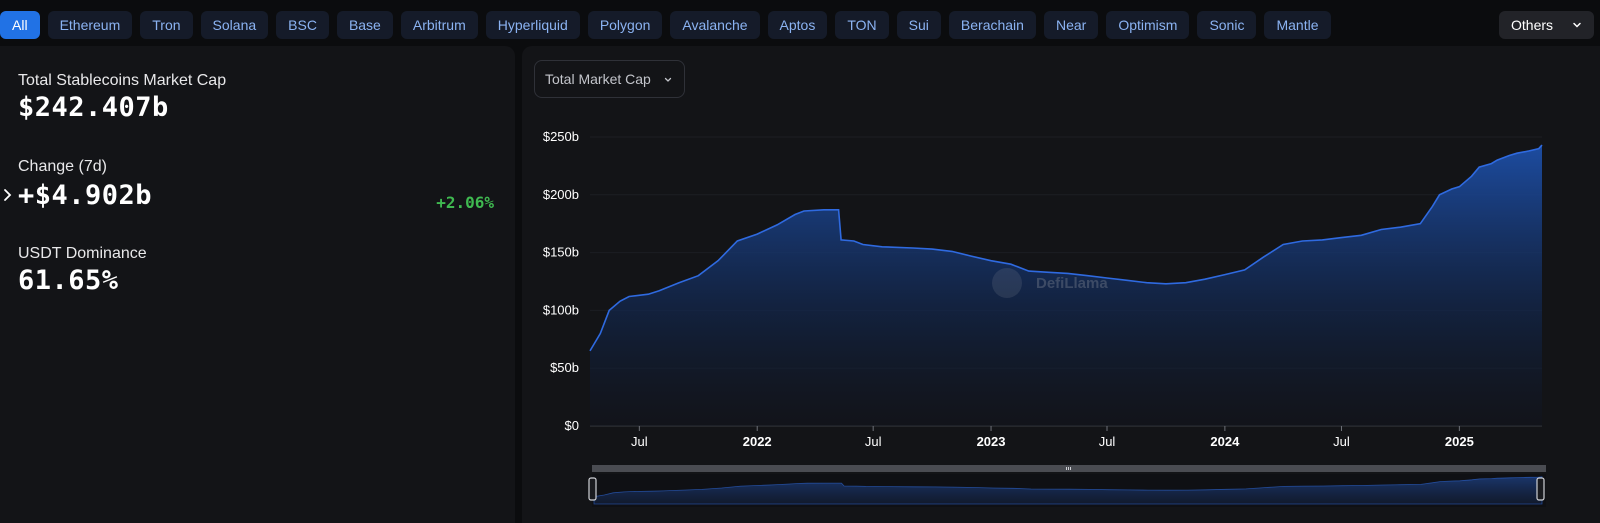 The height and width of the screenshot is (523, 1600). What do you see at coordinates (62, 166) in the screenshot?
I see `change-label: Change (7d)` at bounding box center [62, 166].